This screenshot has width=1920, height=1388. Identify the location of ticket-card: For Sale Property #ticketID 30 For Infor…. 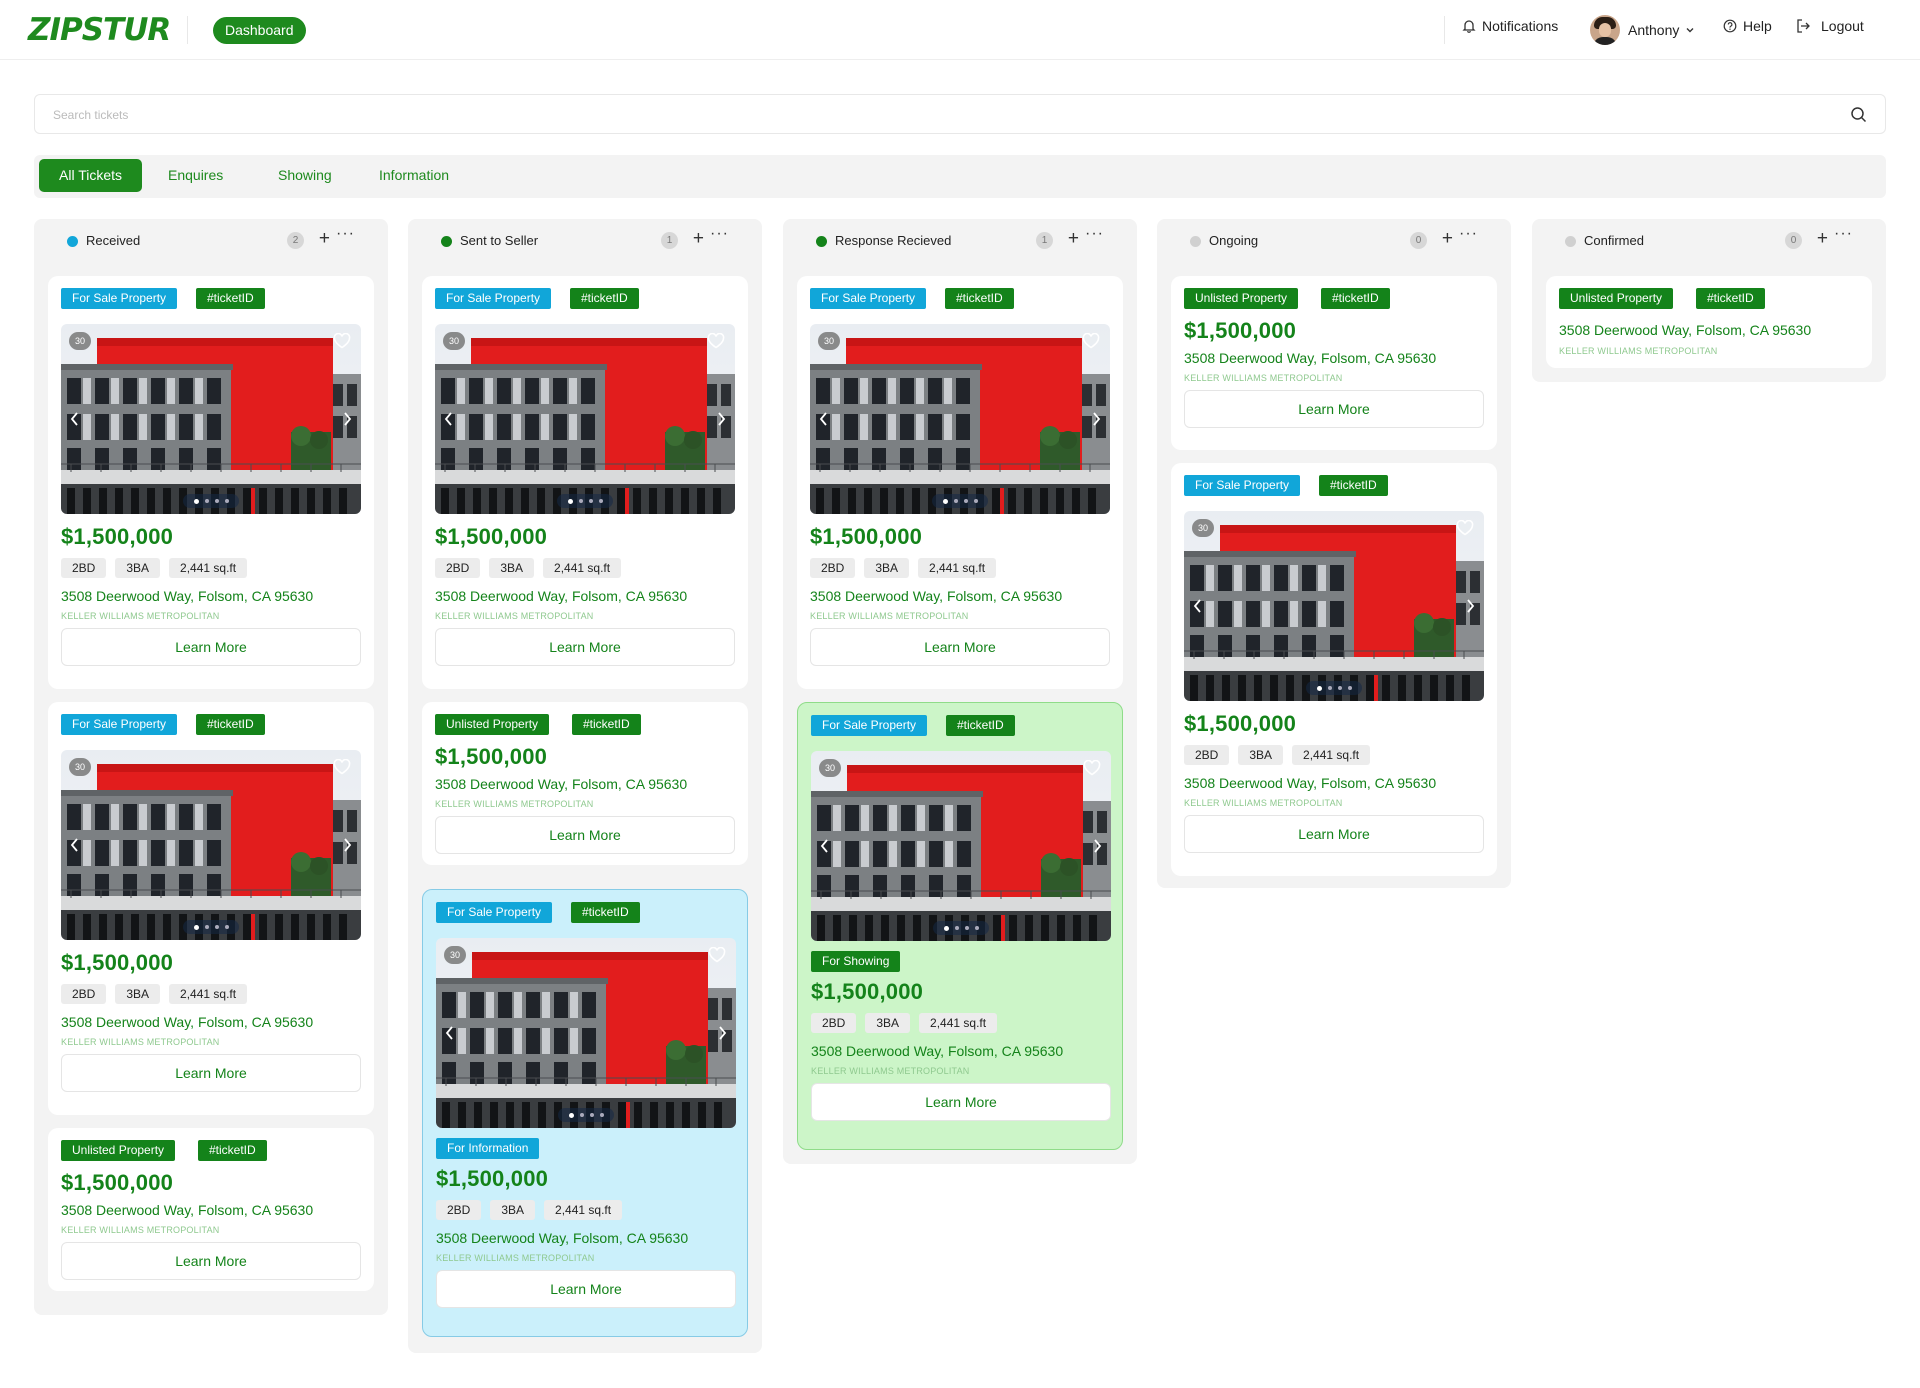
(585, 1113).